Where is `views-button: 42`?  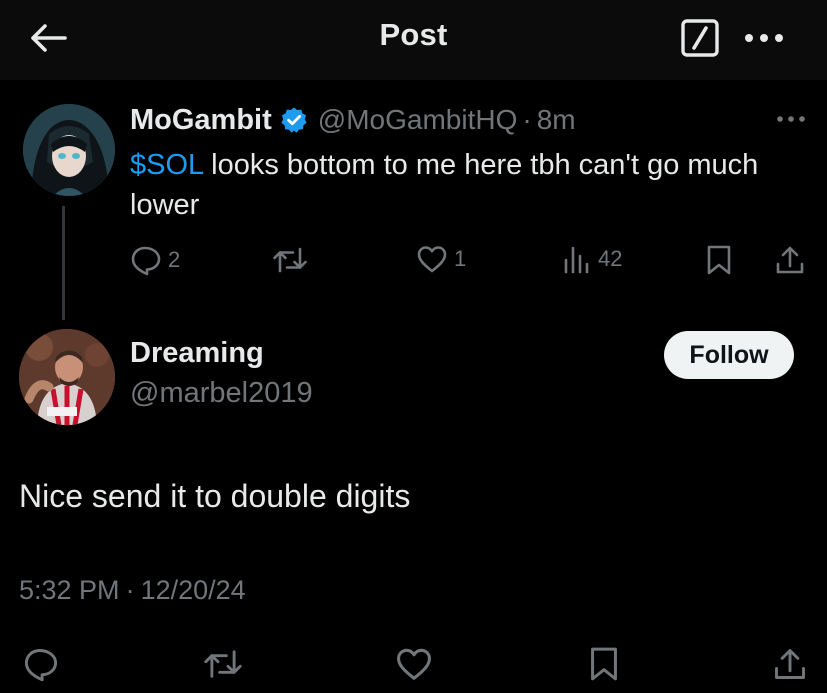
views-button: 42 is located at coordinates (592, 259).